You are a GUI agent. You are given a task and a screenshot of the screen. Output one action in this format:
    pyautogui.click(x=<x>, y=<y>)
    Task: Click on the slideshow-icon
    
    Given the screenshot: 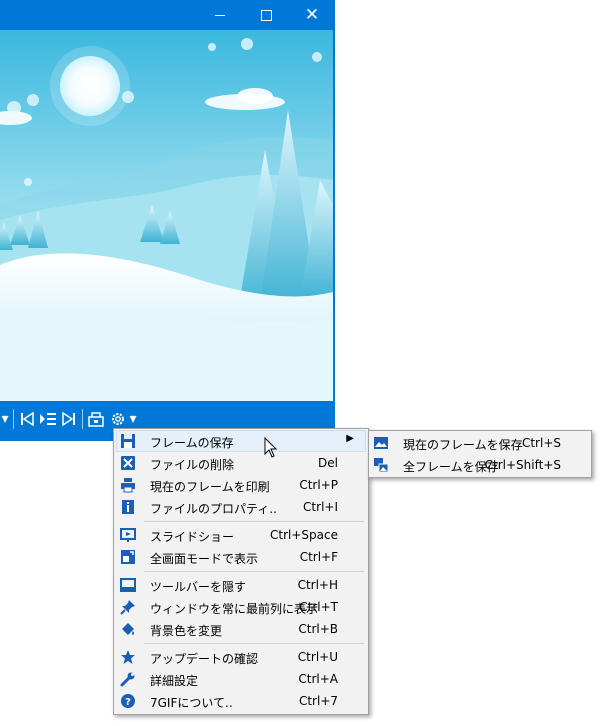 What is the action you would take?
    pyautogui.click(x=128, y=535)
    